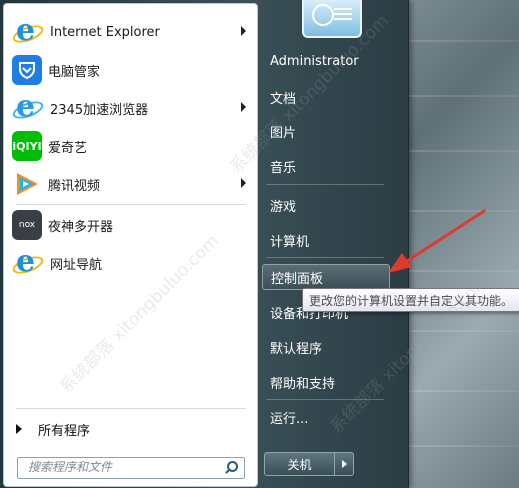  Describe the element at coordinates (332, 19) in the screenshot. I see `user-account-picture` at that location.